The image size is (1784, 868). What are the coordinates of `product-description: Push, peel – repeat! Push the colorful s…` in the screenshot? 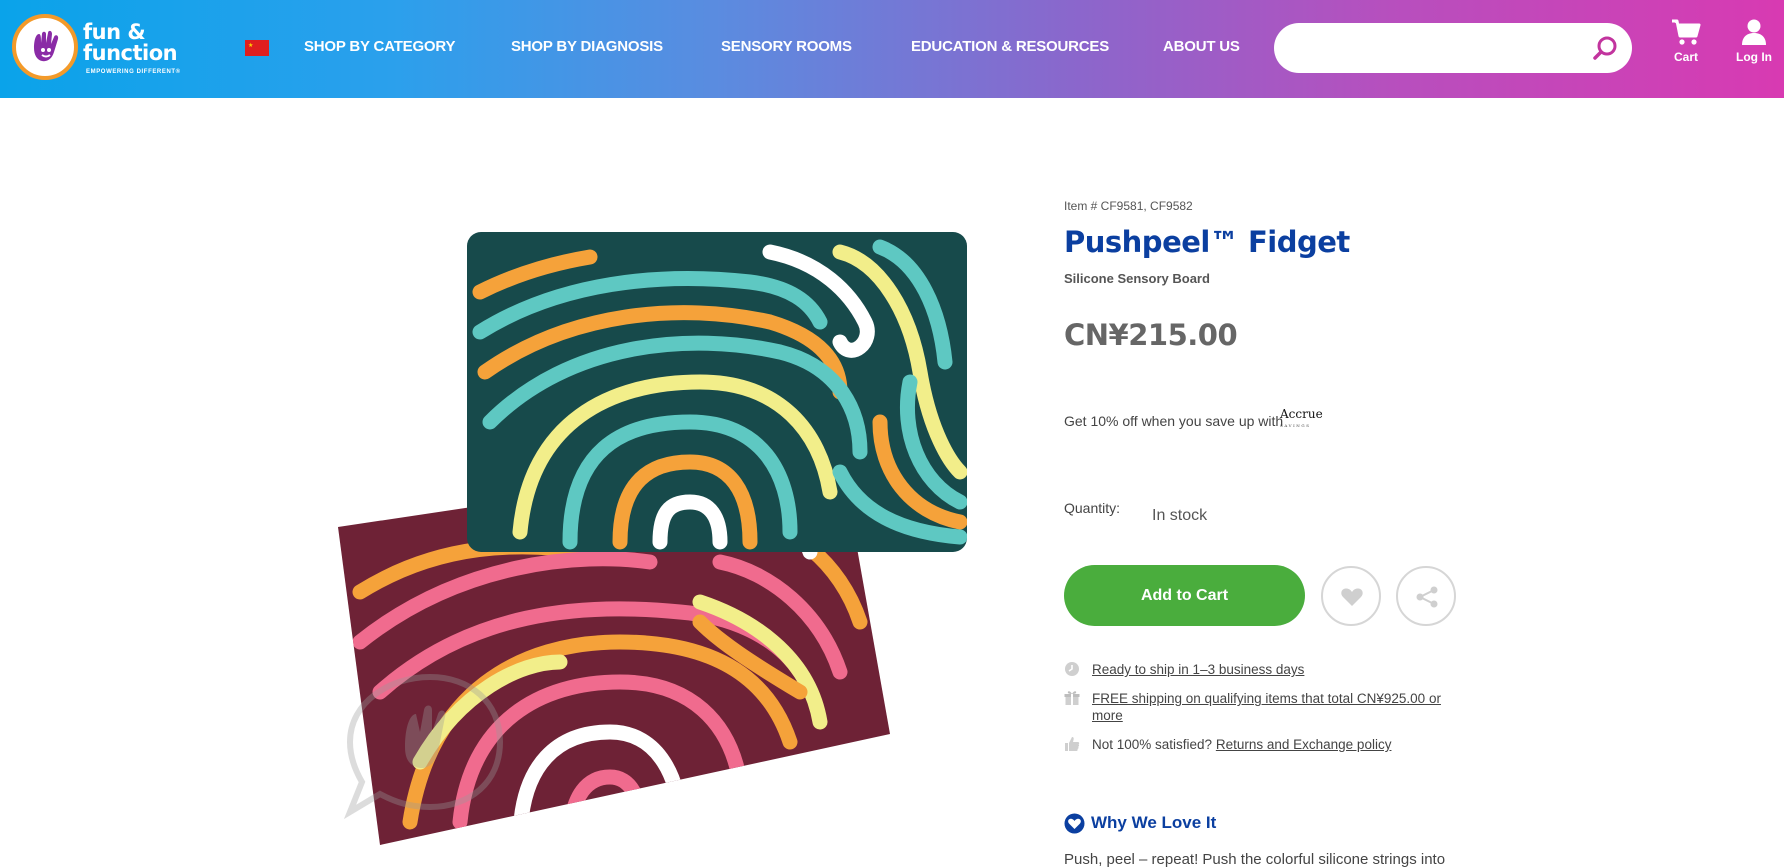 It's located at (1255, 859).